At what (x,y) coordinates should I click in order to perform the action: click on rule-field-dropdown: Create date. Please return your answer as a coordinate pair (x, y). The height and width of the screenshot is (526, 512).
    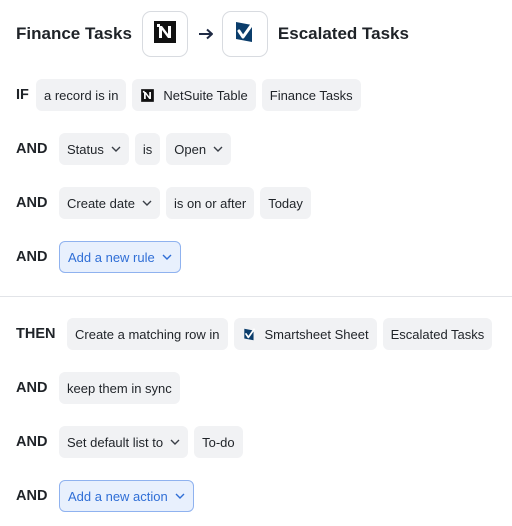
    Looking at the image, I should click on (109, 203).